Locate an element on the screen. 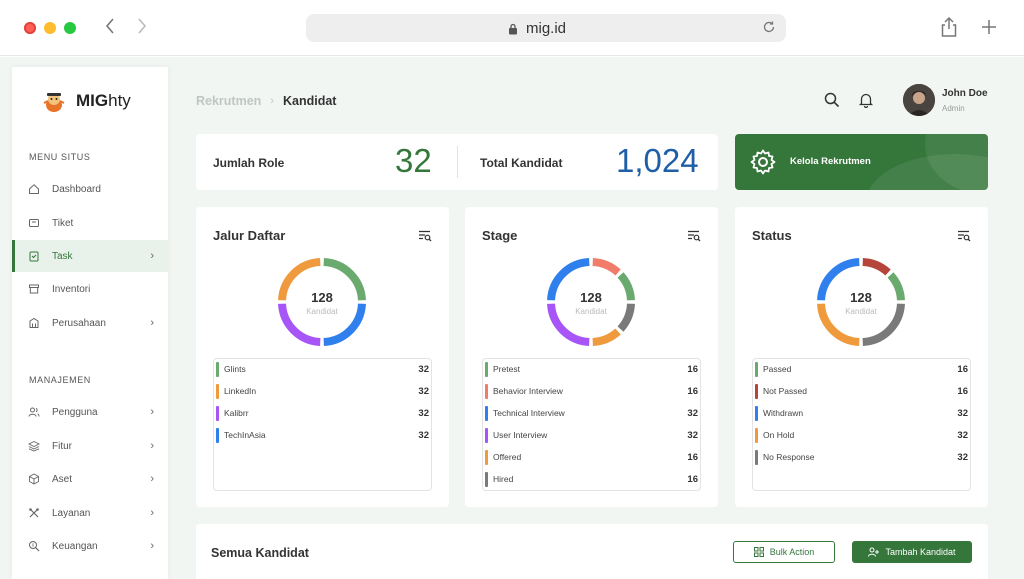 The width and height of the screenshot is (1024, 579). legend-label: Not Passed is located at coordinates (785, 391).